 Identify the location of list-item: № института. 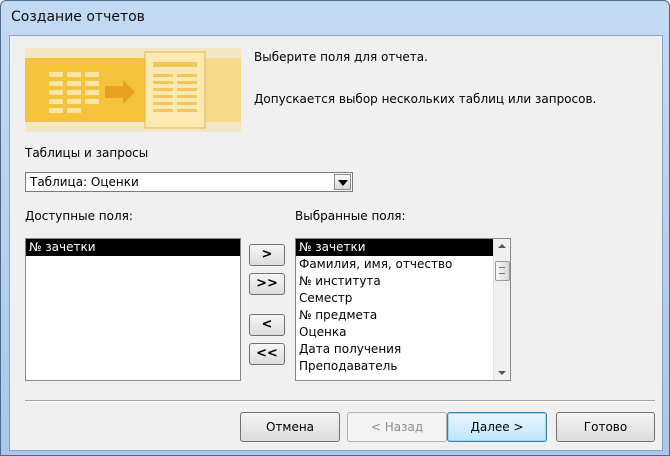
(403, 281).